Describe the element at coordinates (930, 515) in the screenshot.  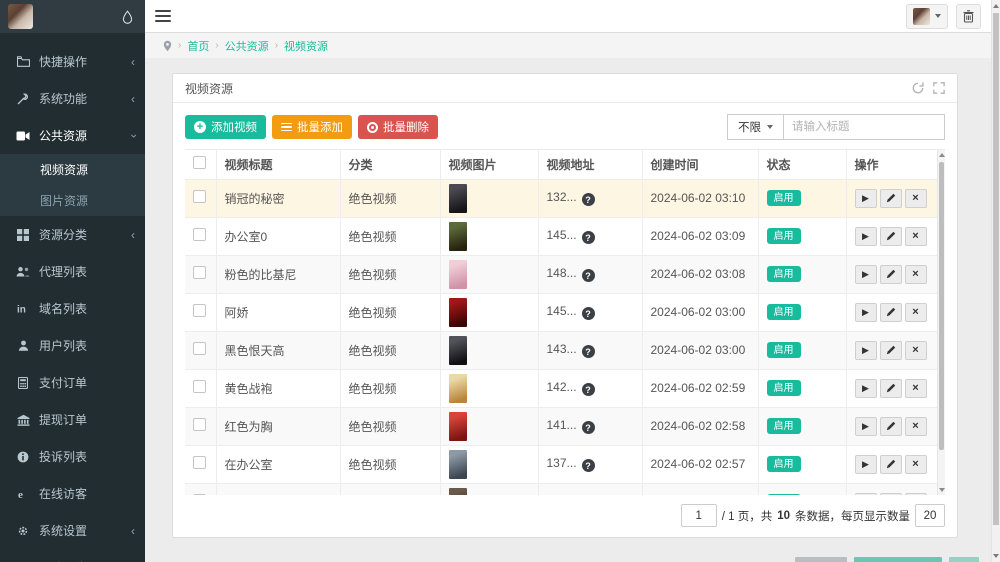
I see `per-page-input` at that location.